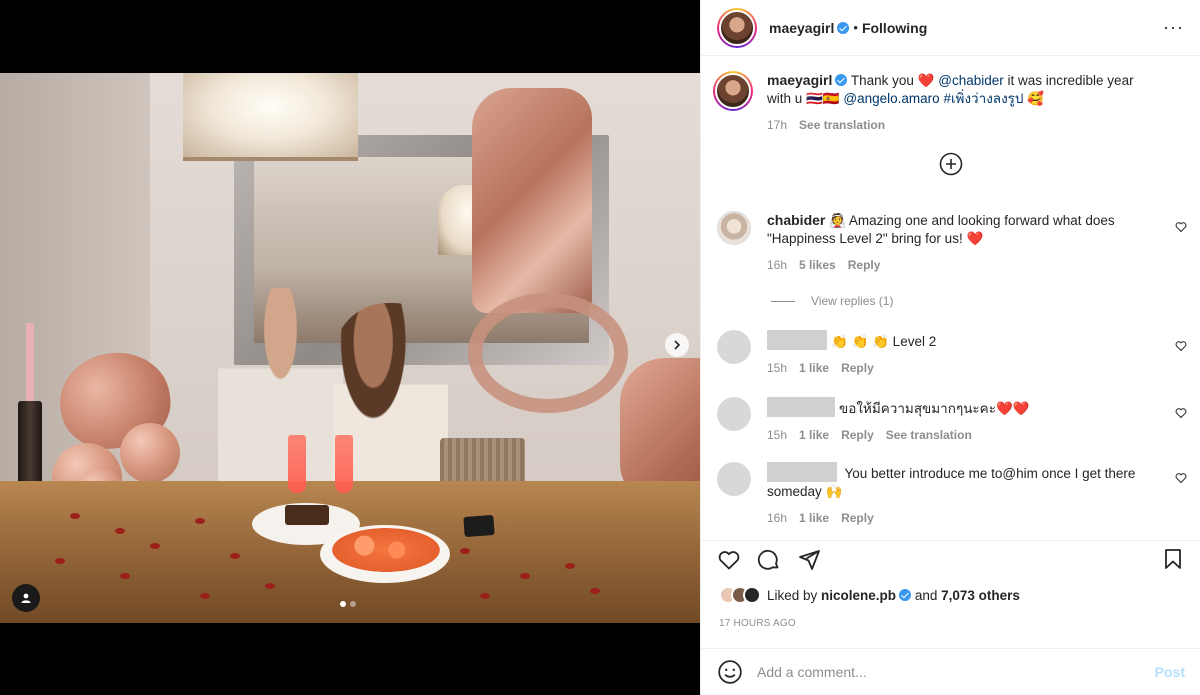 Image resolution: width=1200 pixels, height=695 pixels. Describe the element at coordinates (983, 98) in the screenshot. I see `caption-hashtag: #เพิ่งว่างลงรูป` at that location.